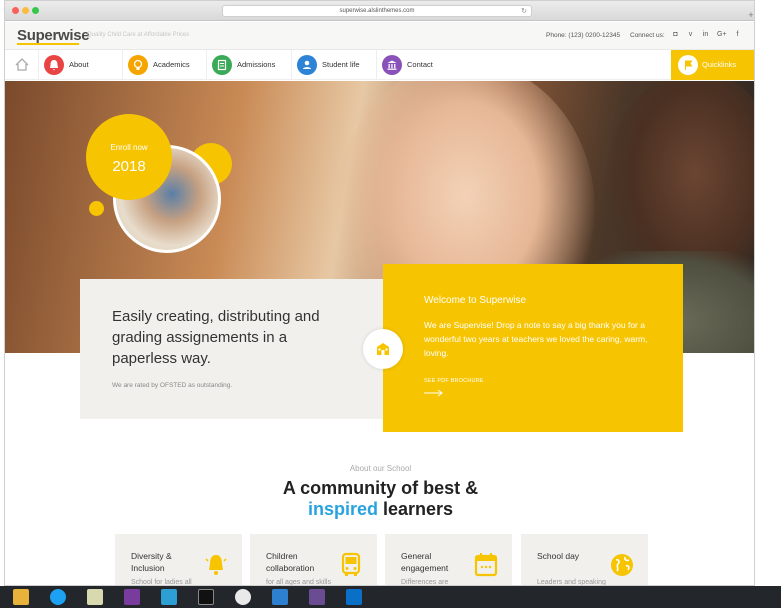  I want to click on minimize-window-button, so click(25, 10).